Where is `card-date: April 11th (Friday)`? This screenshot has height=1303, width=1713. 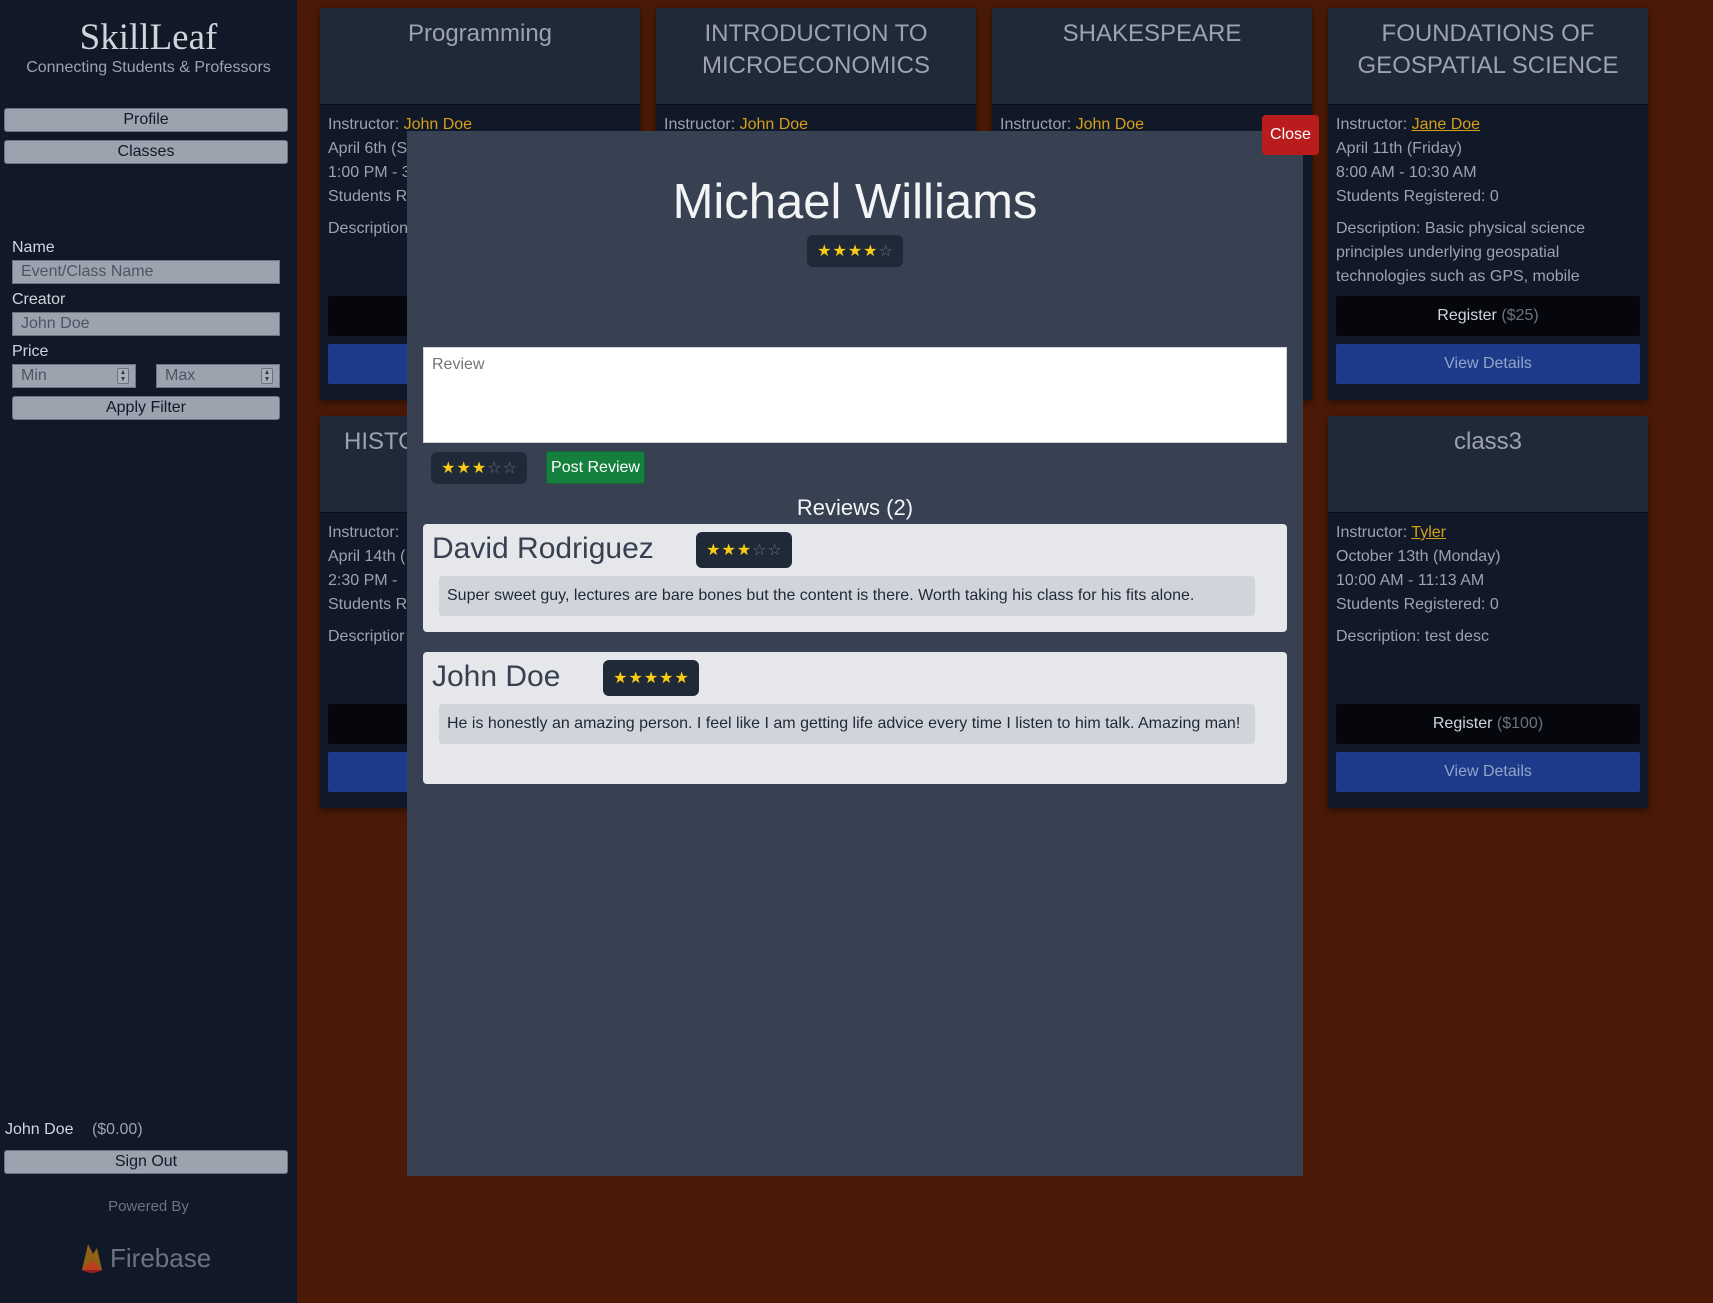
card-date: April 11th (Friday) is located at coordinates (1399, 148).